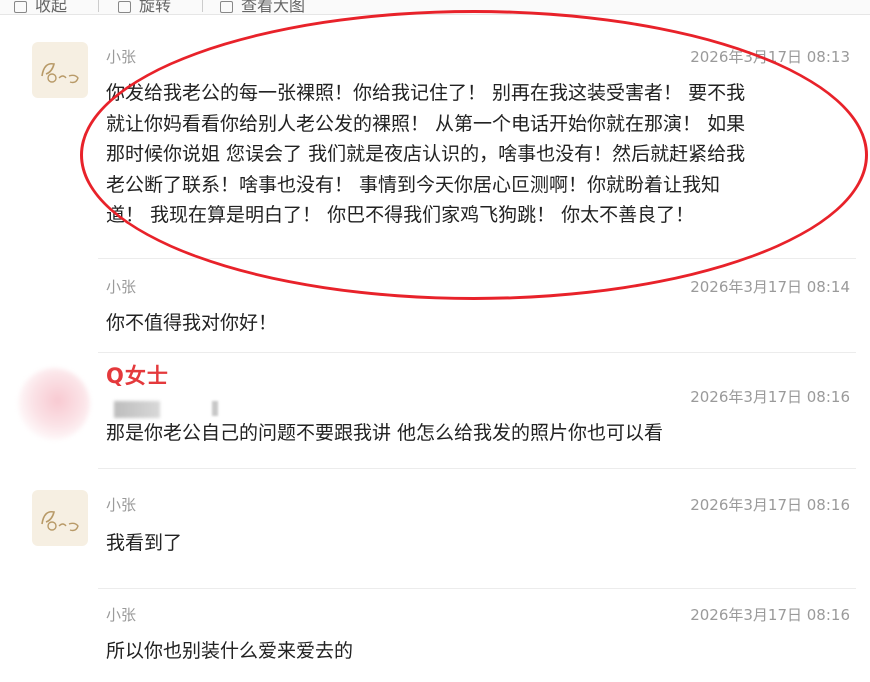  What do you see at coordinates (426, 123) in the screenshot?
I see `message-line: 就让你妈看看你给别人老公发的裸照！ 从第一个电话开始你就在那演！ 如果` at bounding box center [426, 123].